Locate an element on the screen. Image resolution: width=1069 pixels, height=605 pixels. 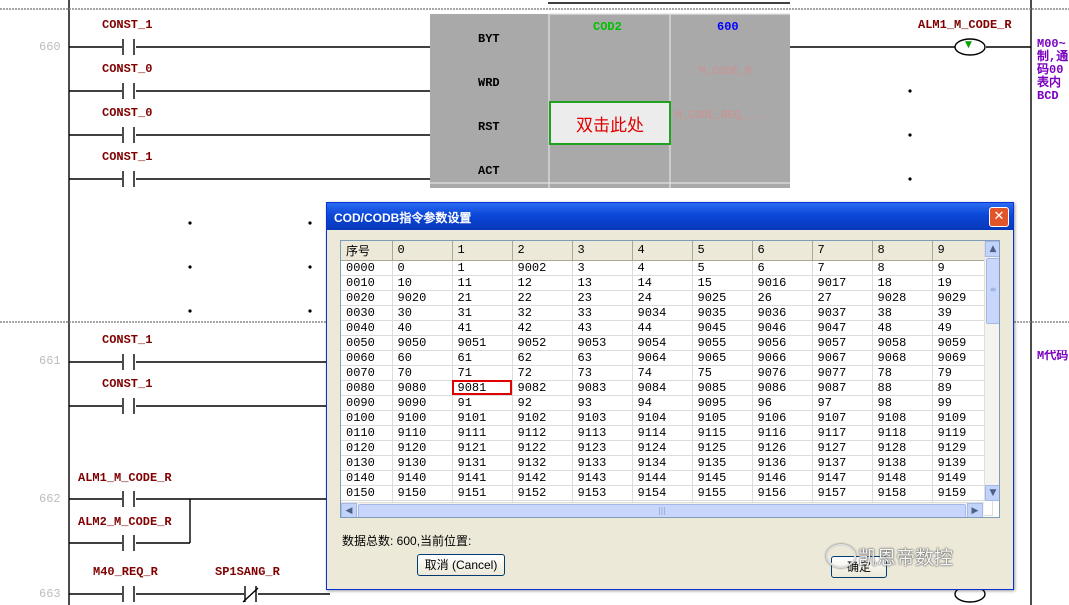
code-cell: 33 is located at coordinates (602, 313).